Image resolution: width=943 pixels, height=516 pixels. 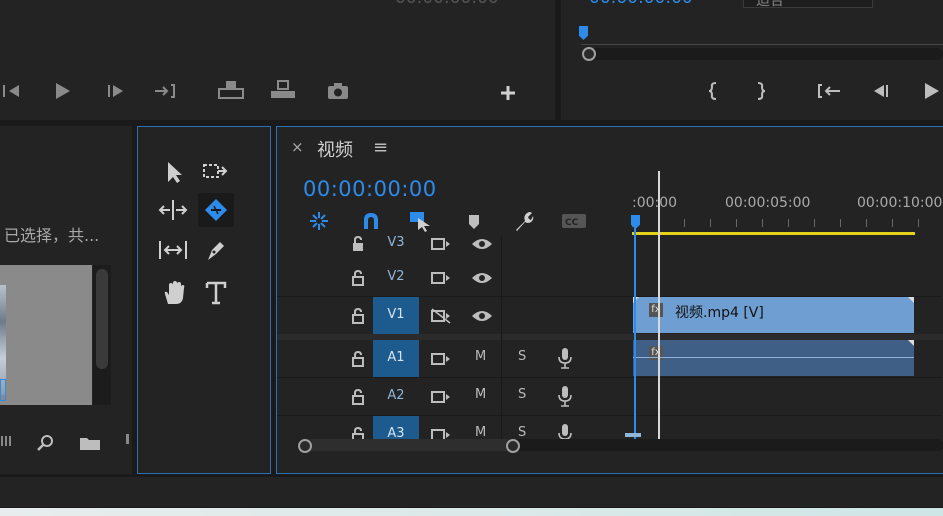 What do you see at coordinates (635, 333) in the screenshot?
I see `playhead-line` at bounding box center [635, 333].